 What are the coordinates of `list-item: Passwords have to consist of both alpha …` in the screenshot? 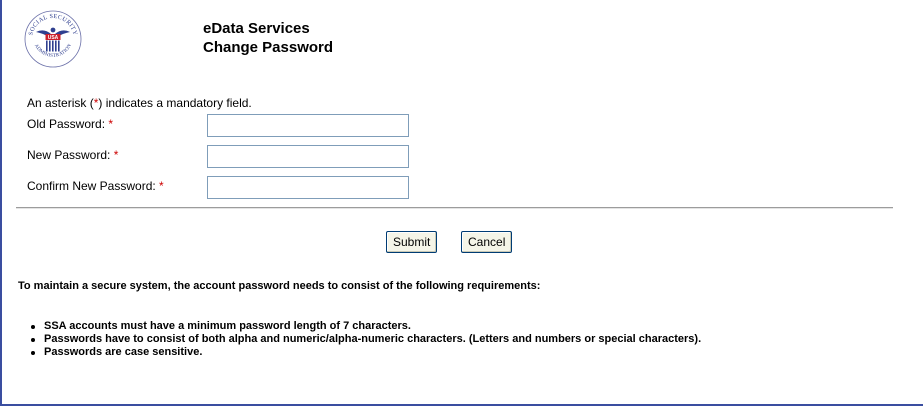 It's located at (365, 339).